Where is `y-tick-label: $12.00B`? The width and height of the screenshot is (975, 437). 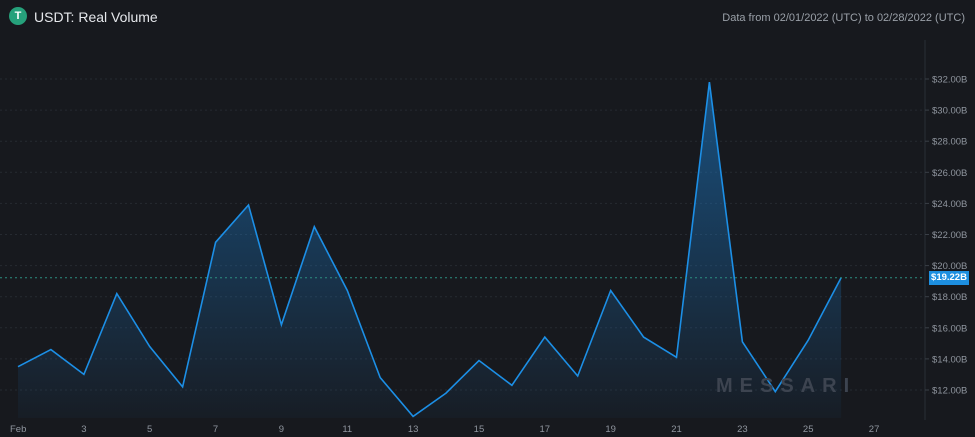 y-tick-label: $12.00B is located at coordinates (949, 391).